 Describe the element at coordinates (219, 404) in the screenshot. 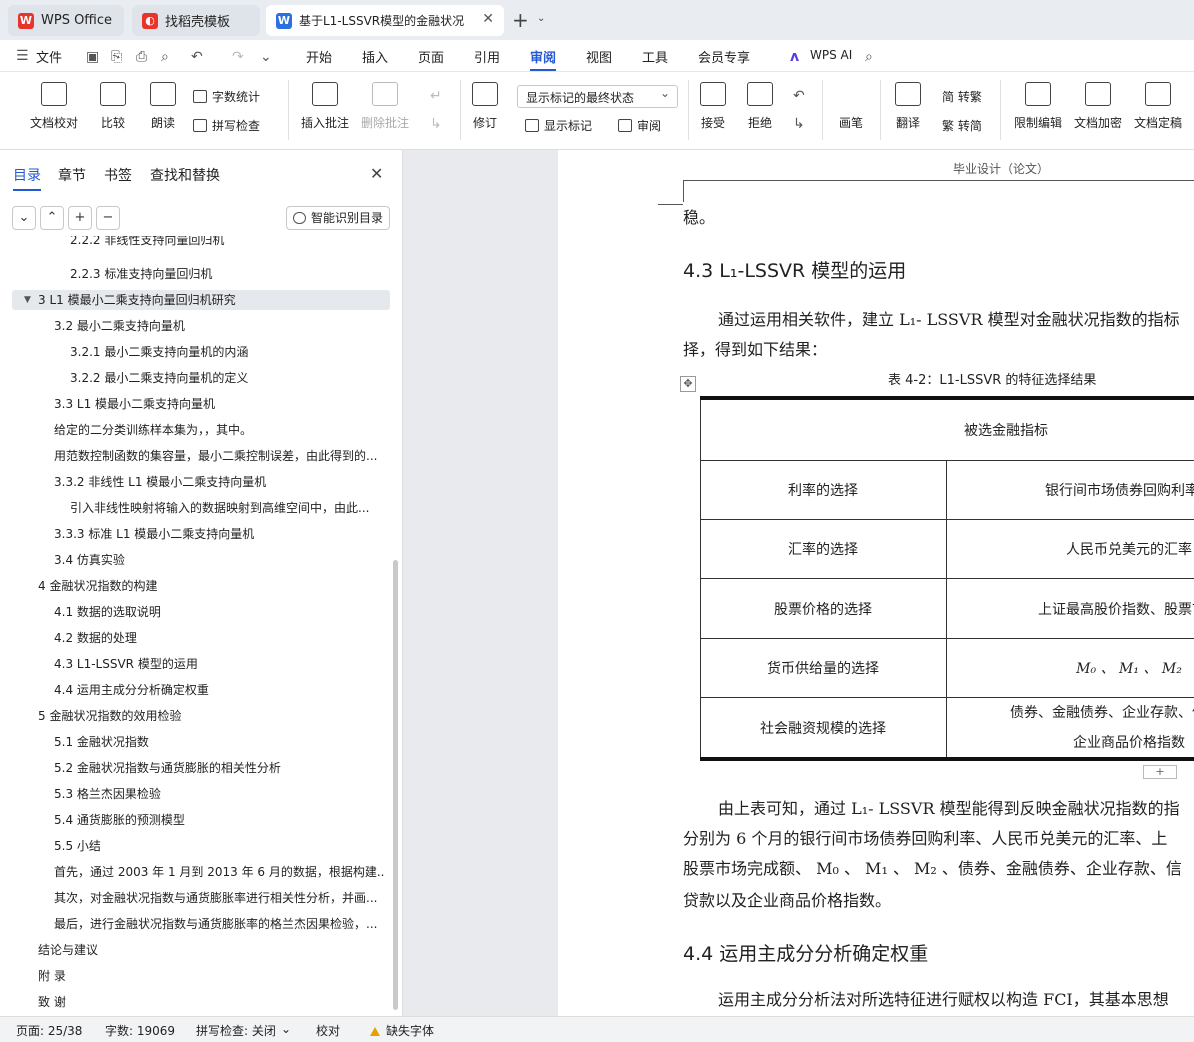

I see `toc-item: 3.3 L1 模最小二乘支持向量机` at that location.